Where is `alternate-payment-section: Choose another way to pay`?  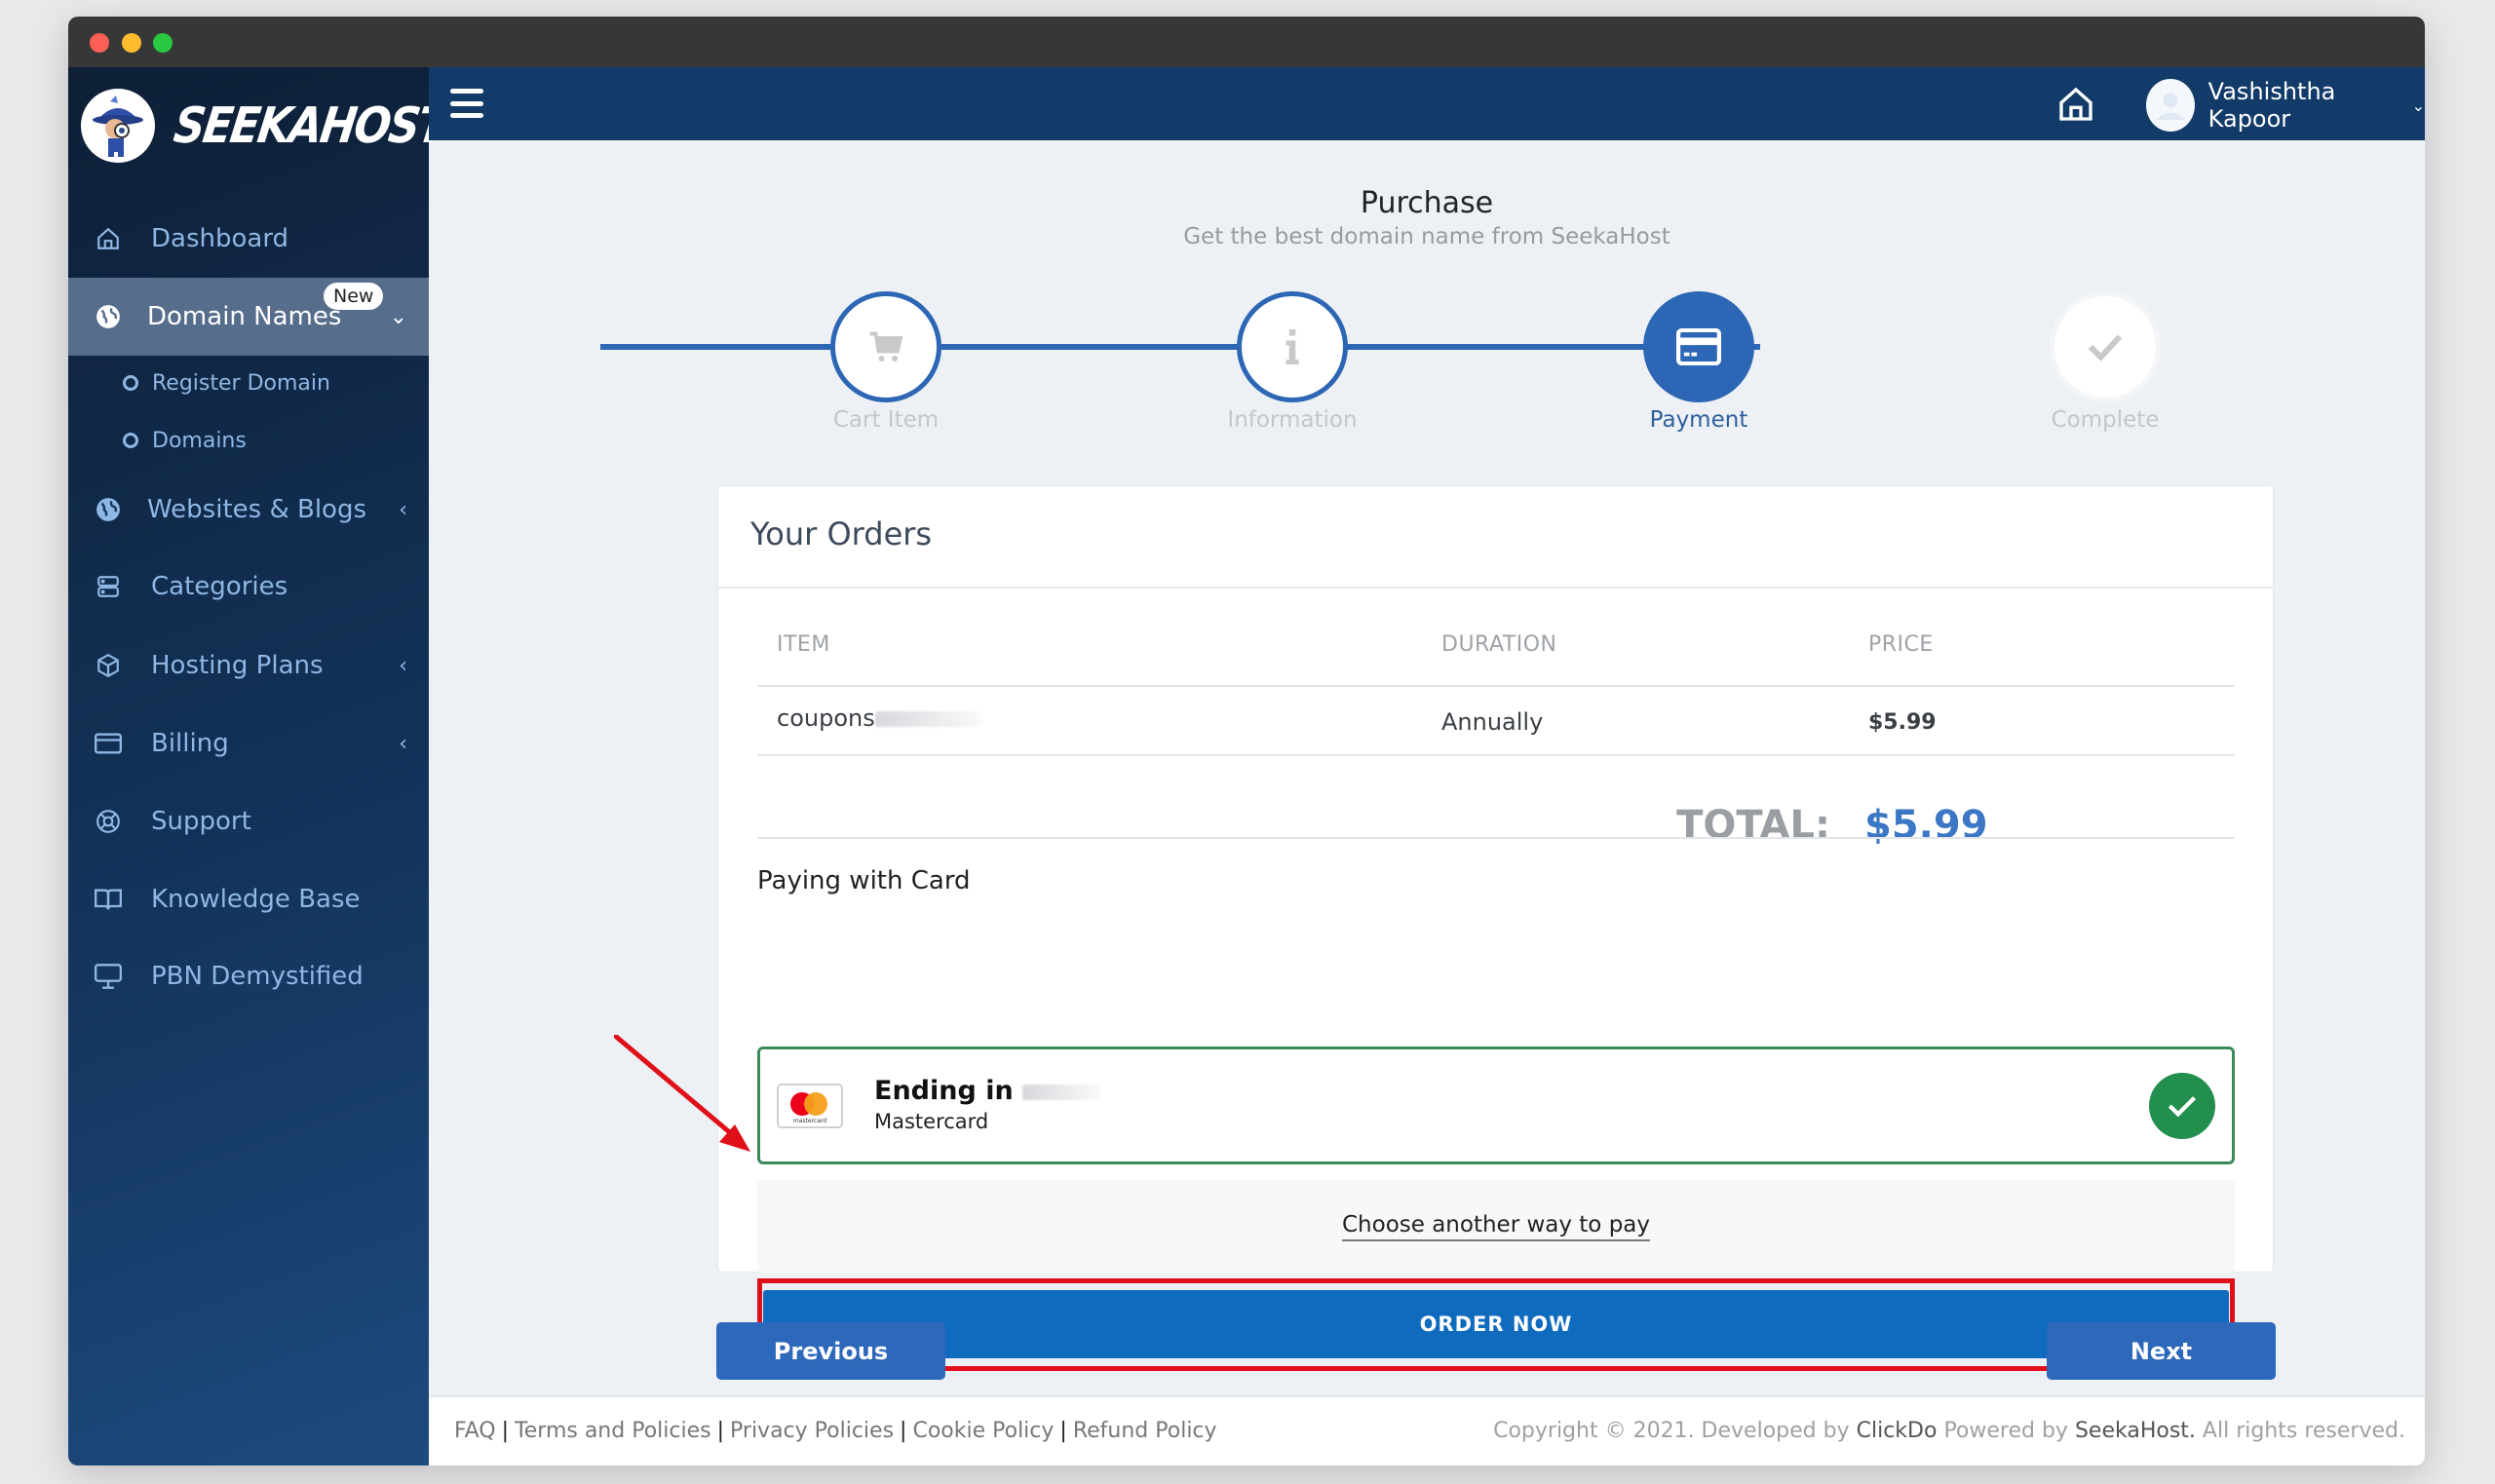
alternate-payment-section: Choose another way to pay is located at coordinates (1496, 1226).